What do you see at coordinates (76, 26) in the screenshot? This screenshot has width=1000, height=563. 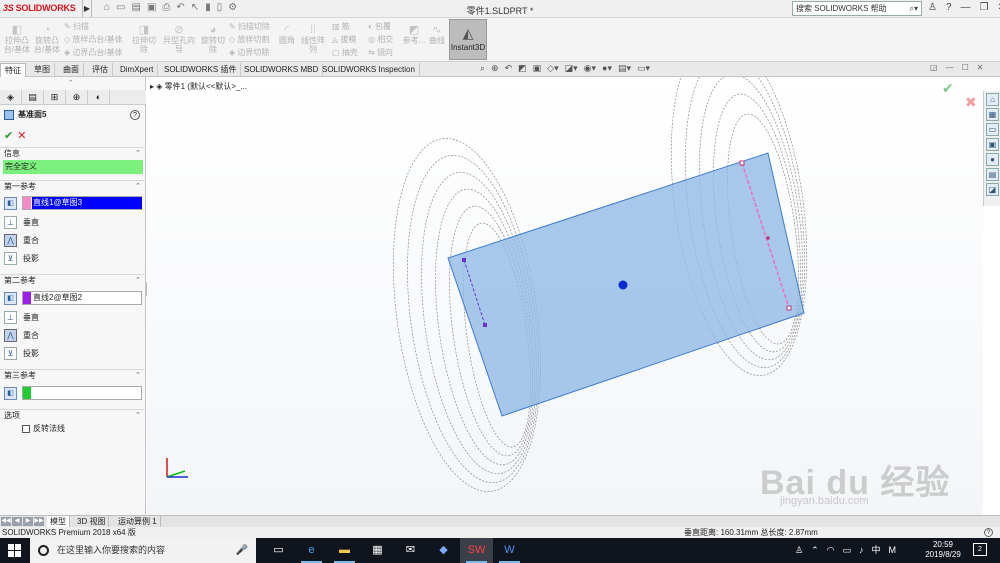 I see `sweep-button: ✎ 扫描` at bounding box center [76, 26].